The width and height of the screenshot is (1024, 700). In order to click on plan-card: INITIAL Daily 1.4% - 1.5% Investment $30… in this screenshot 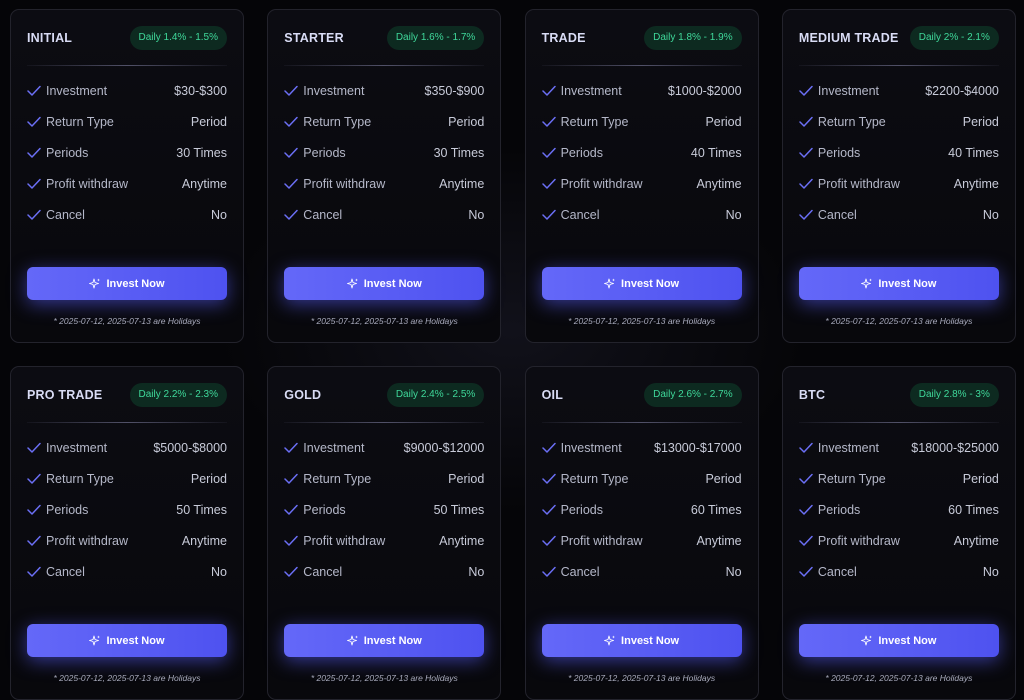, I will do `click(127, 176)`.